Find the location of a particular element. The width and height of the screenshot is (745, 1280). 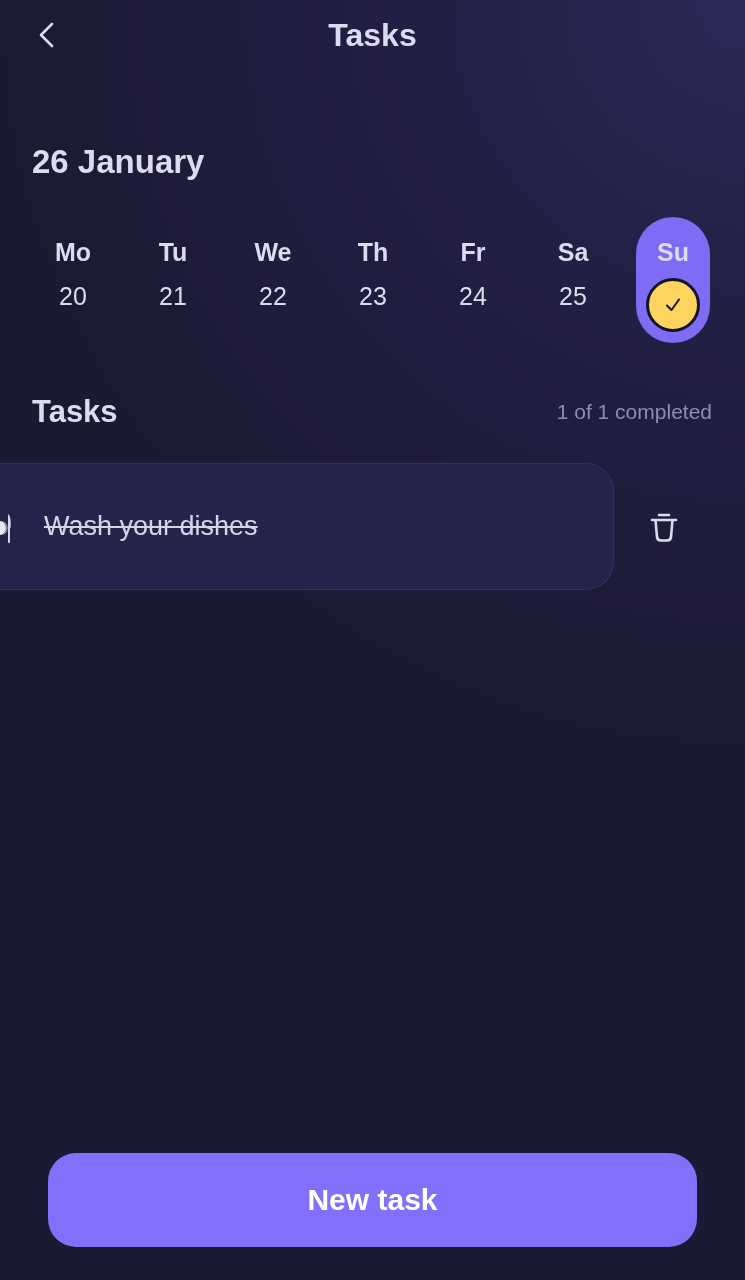

day-tab: Tu 21 is located at coordinates (173, 280).